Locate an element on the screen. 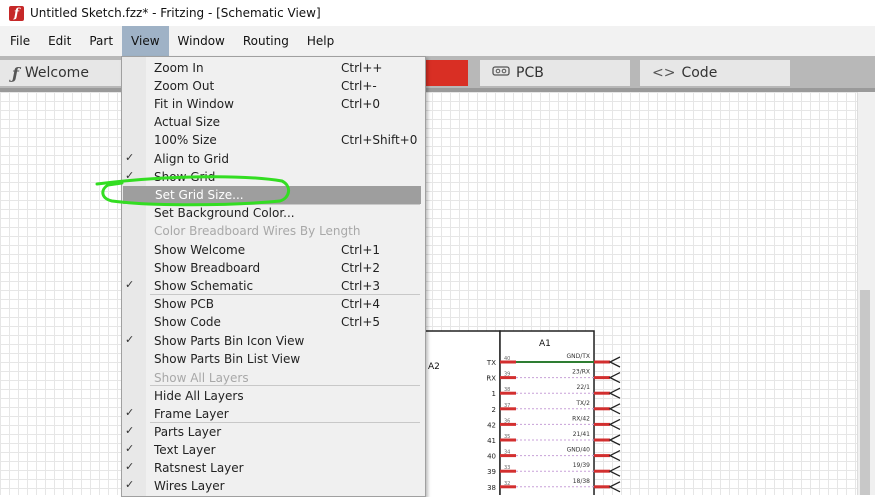  annotation-overlay is located at coordinates (192, 191).